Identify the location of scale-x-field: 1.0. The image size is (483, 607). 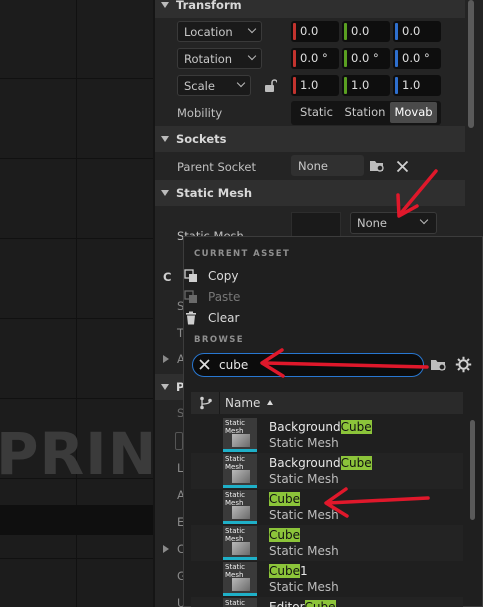
(315, 85).